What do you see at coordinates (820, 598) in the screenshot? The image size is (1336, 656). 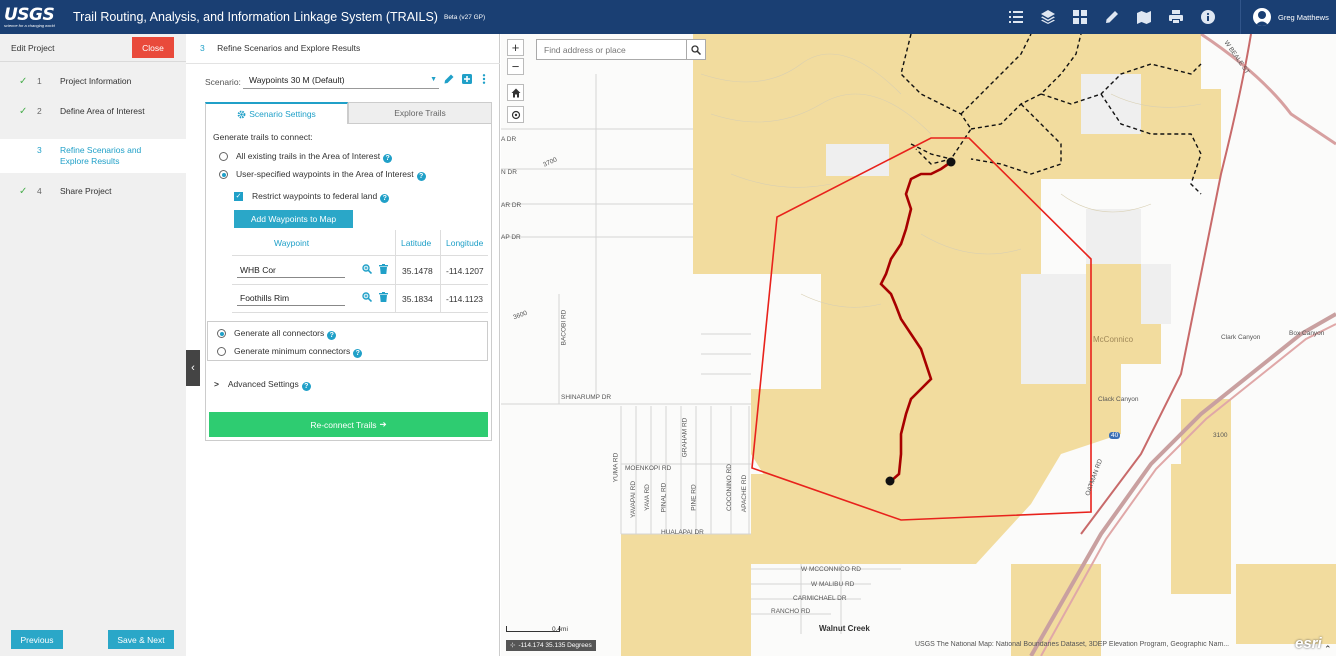 I see `street-label: CARMICHAEL DR` at bounding box center [820, 598].